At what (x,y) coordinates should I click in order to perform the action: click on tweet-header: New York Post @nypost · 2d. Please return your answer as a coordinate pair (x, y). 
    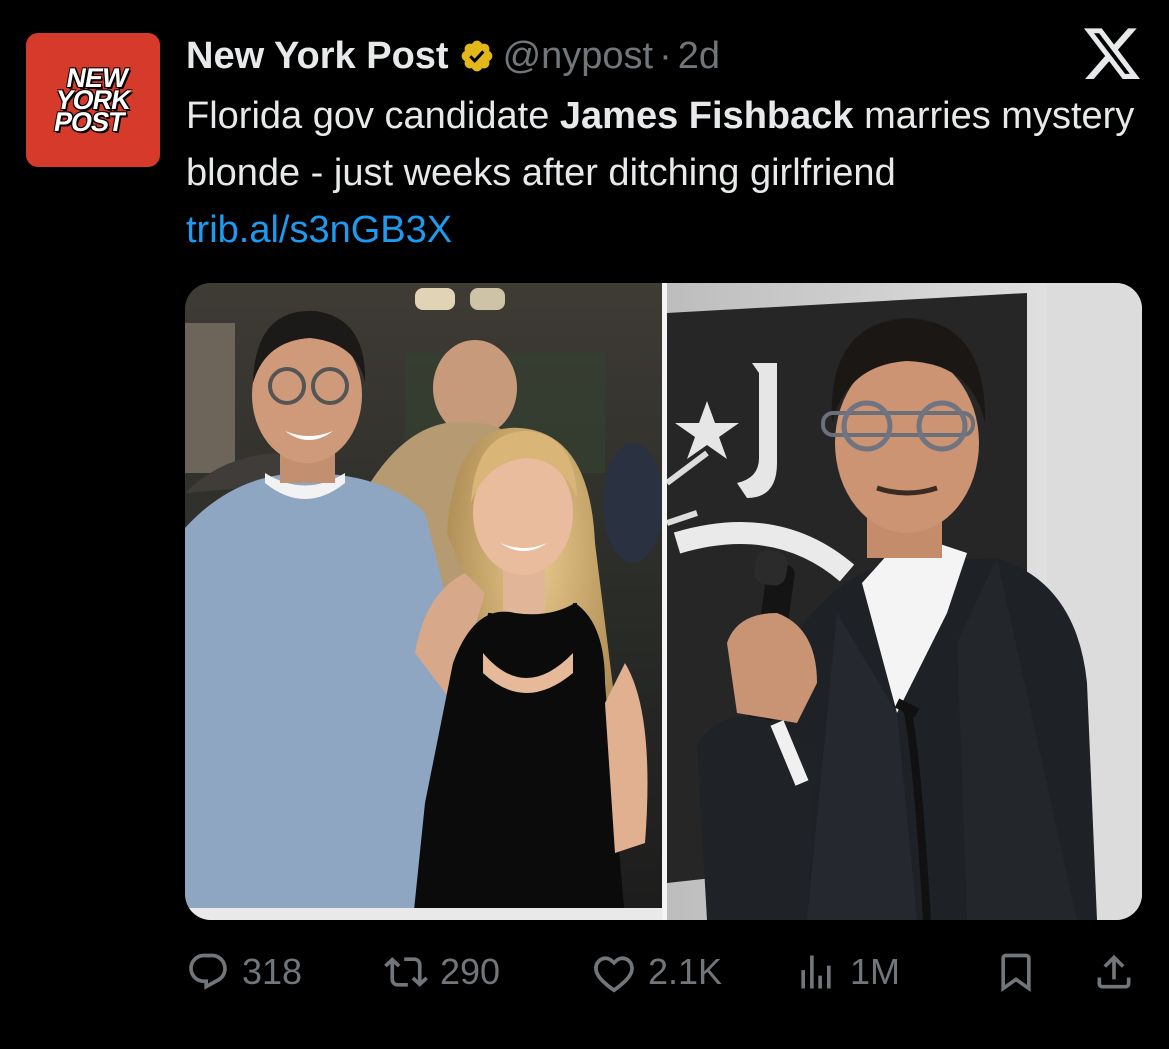
    Looking at the image, I should click on (453, 56).